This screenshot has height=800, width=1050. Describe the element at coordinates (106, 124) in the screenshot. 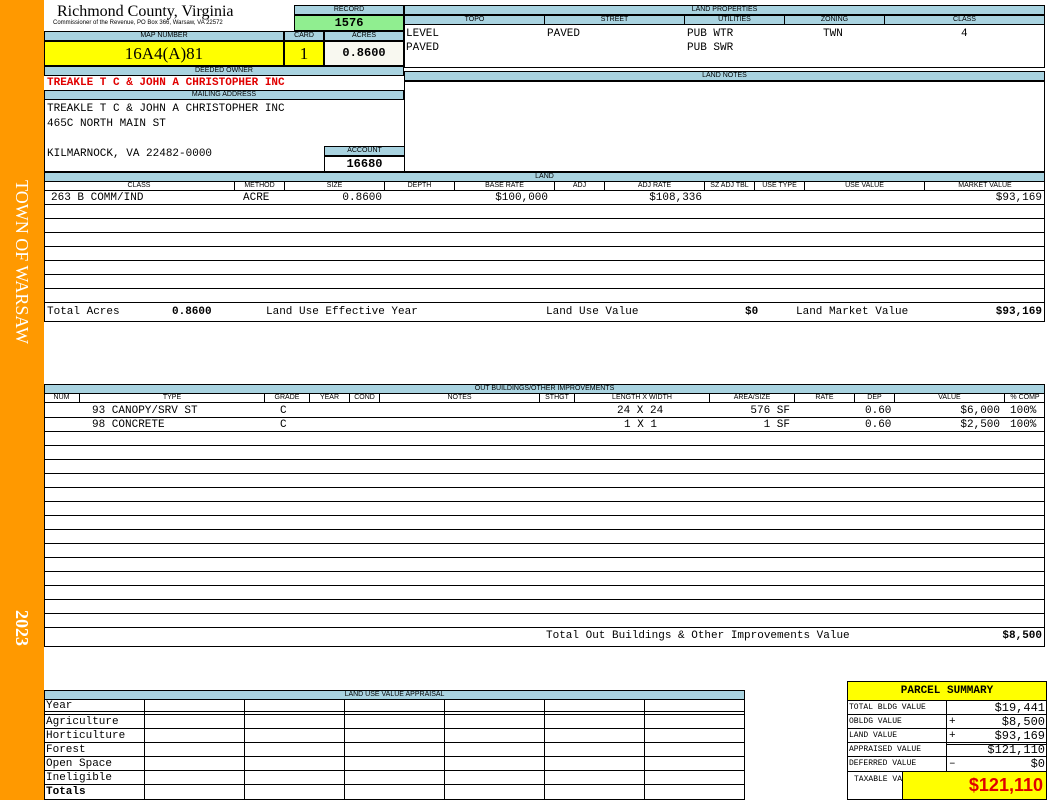

I see `mailing-line-2: 465C NORTH MAIN ST` at that location.